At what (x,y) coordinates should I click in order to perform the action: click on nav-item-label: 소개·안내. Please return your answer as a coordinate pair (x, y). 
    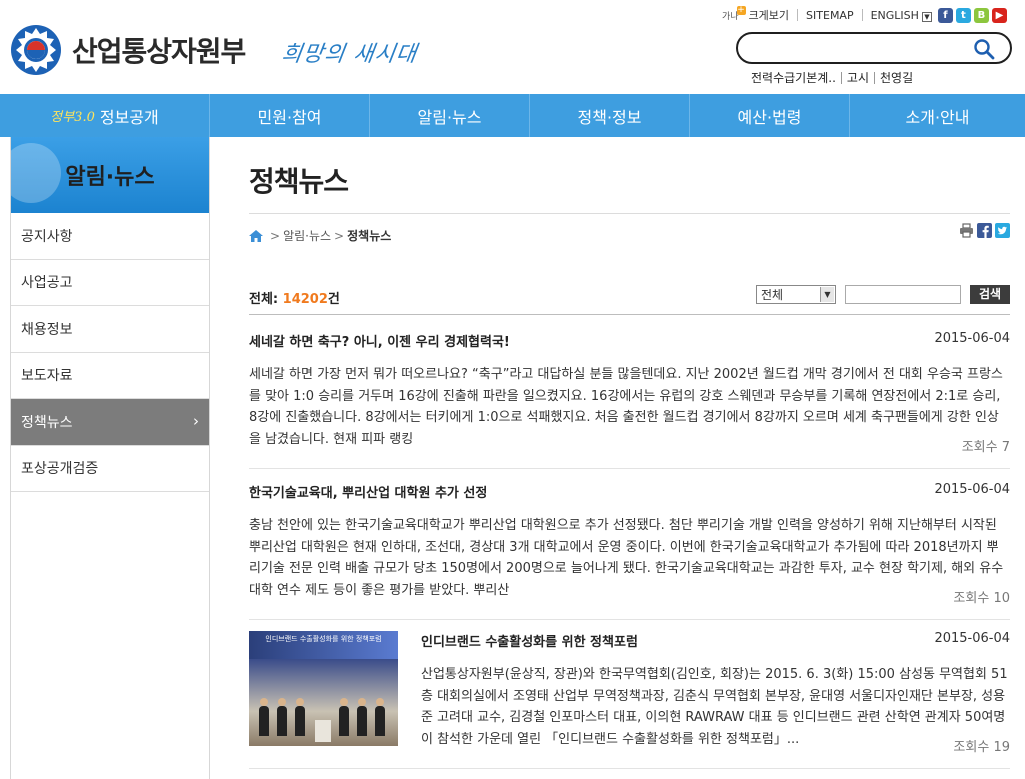
    Looking at the image, I should click on (937, 117).